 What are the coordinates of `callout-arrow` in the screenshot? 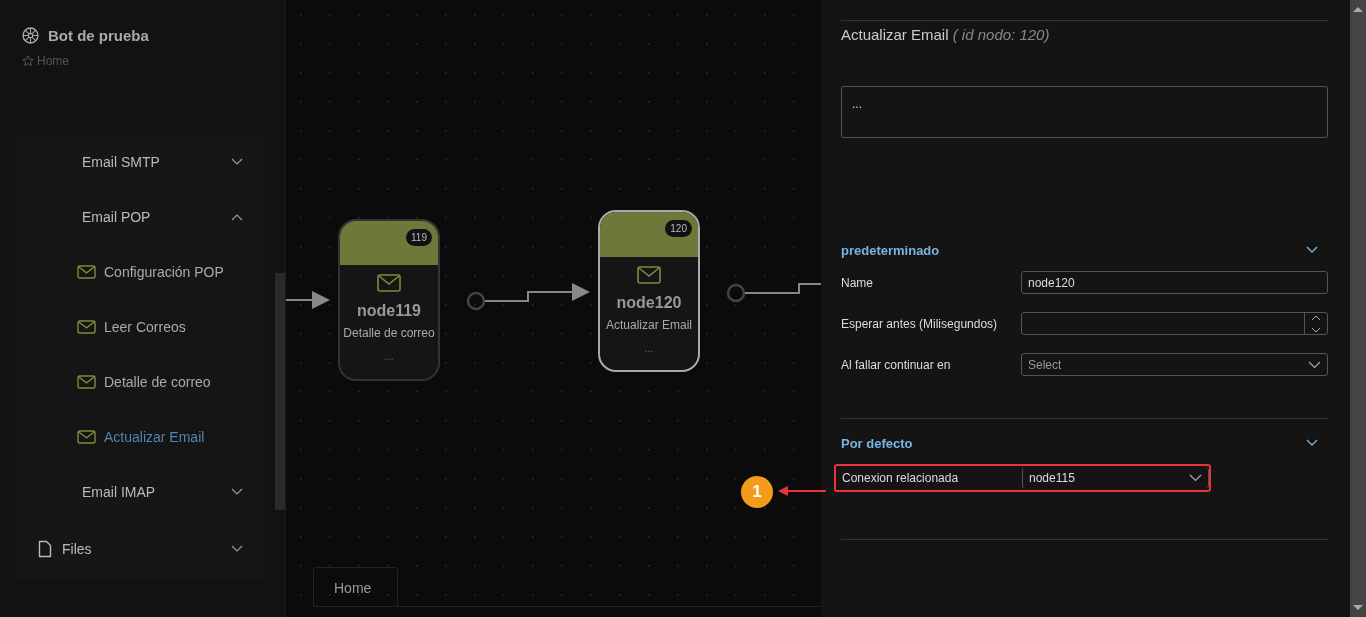 It's located at (802, 491).